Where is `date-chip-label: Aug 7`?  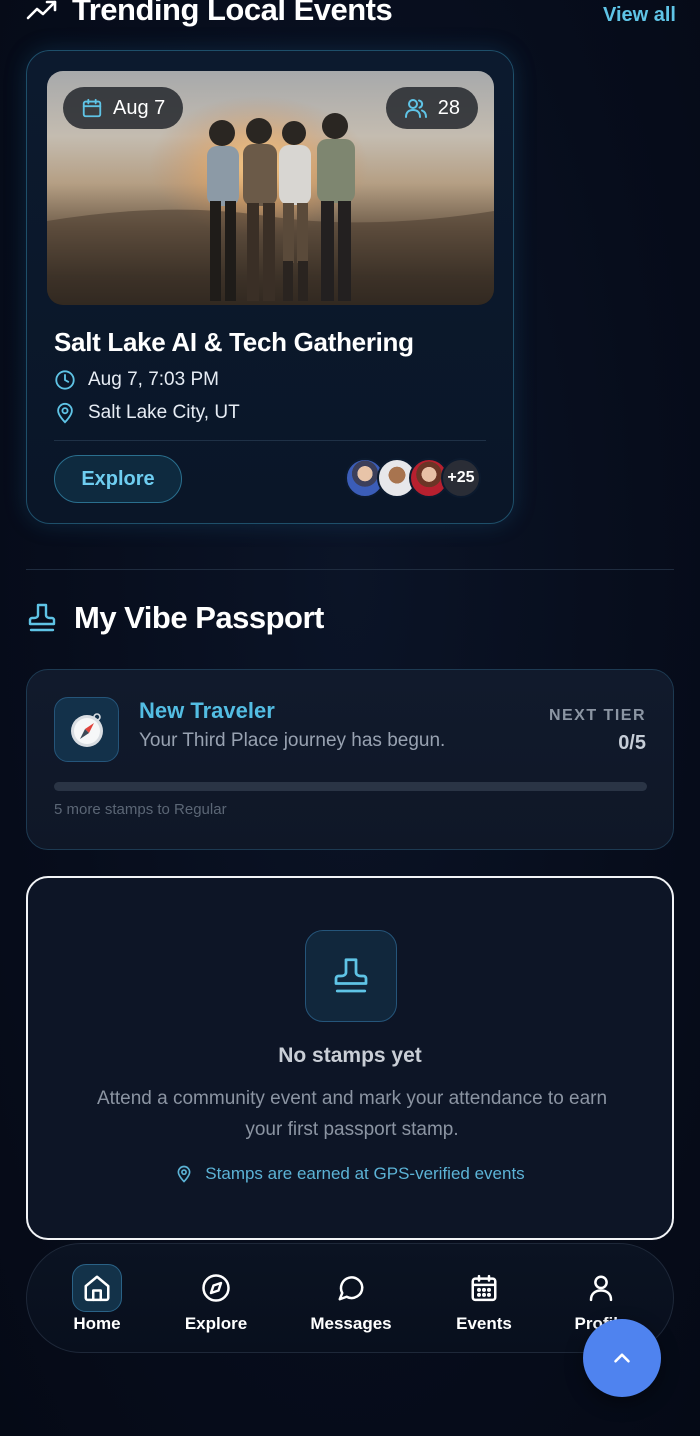
date-chip-label: Aug 7 is located at coordinates (139, 107).